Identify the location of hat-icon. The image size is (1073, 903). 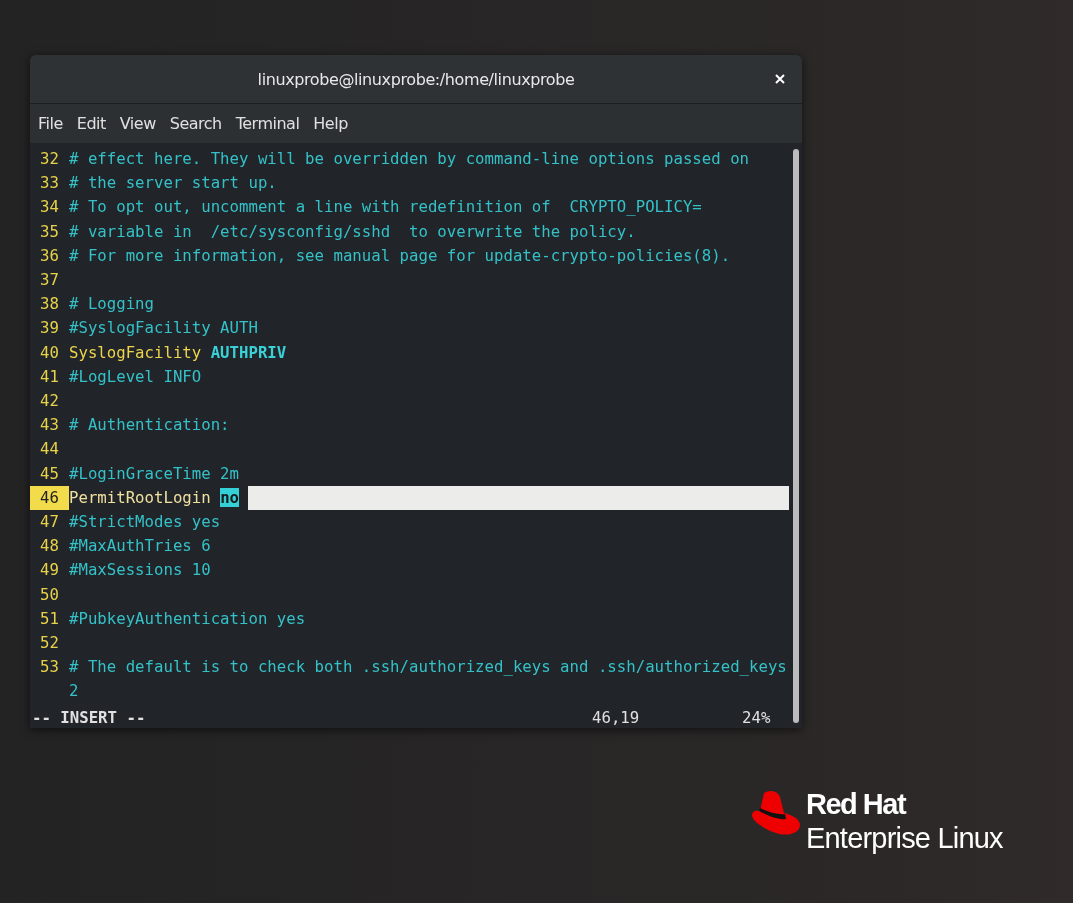
(776, 813).